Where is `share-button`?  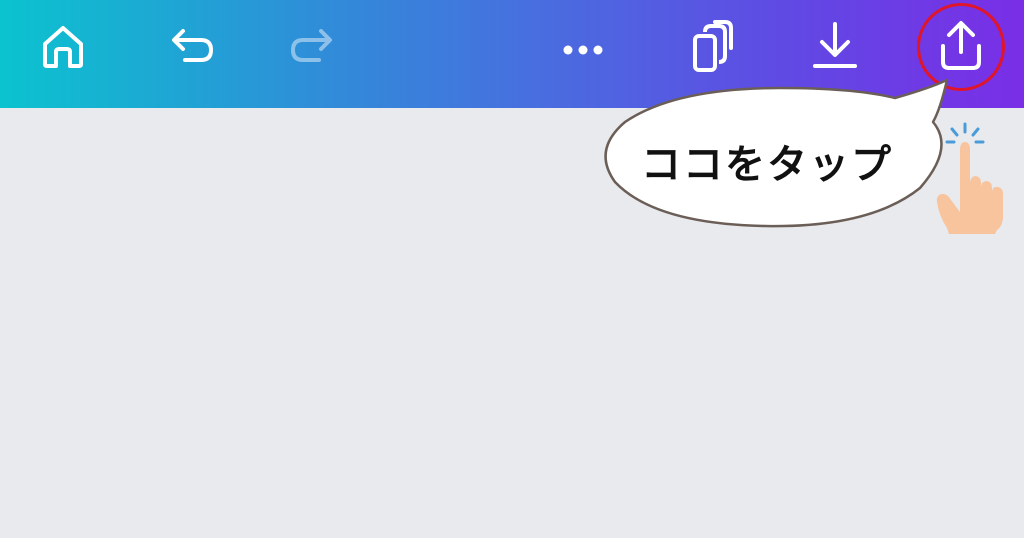 share-button is located at coordinates (961, 46).